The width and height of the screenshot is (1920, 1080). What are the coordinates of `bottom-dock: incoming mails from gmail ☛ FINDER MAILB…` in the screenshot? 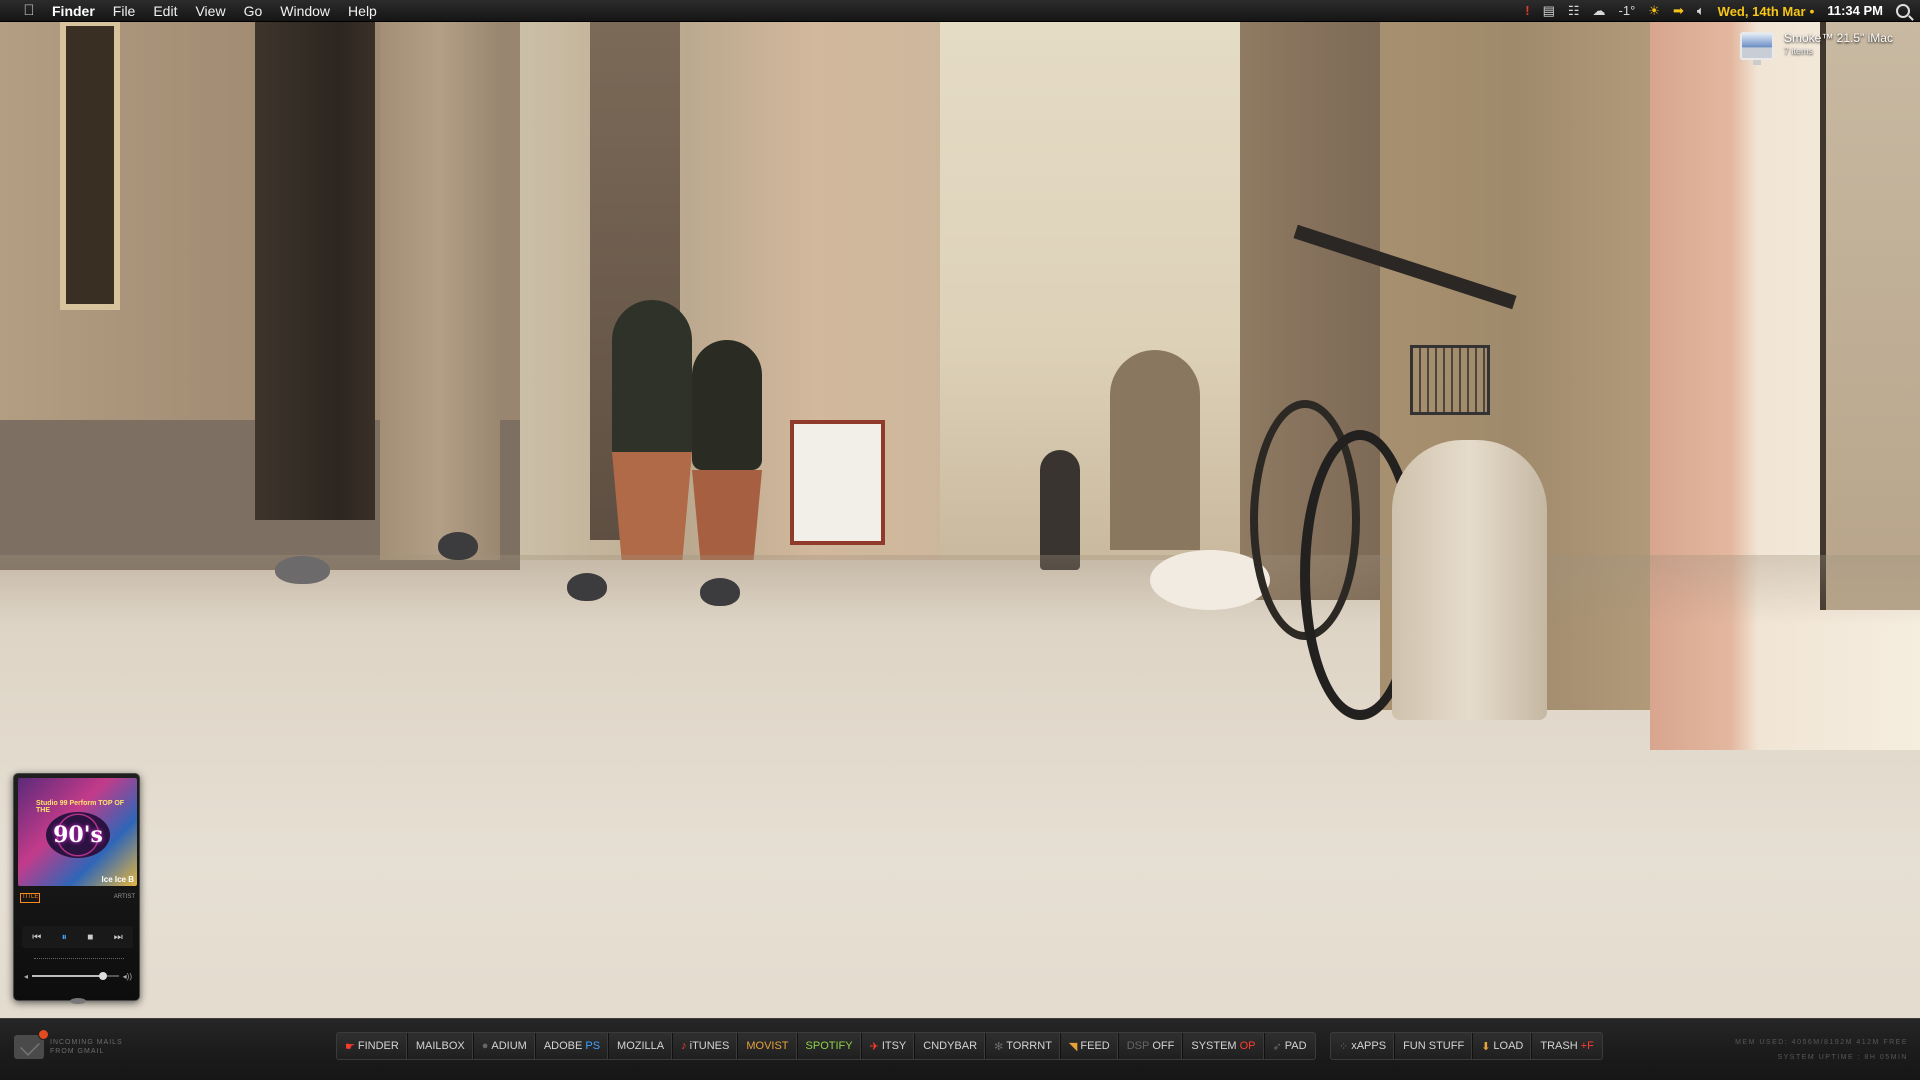 It's located at (960, 1049).